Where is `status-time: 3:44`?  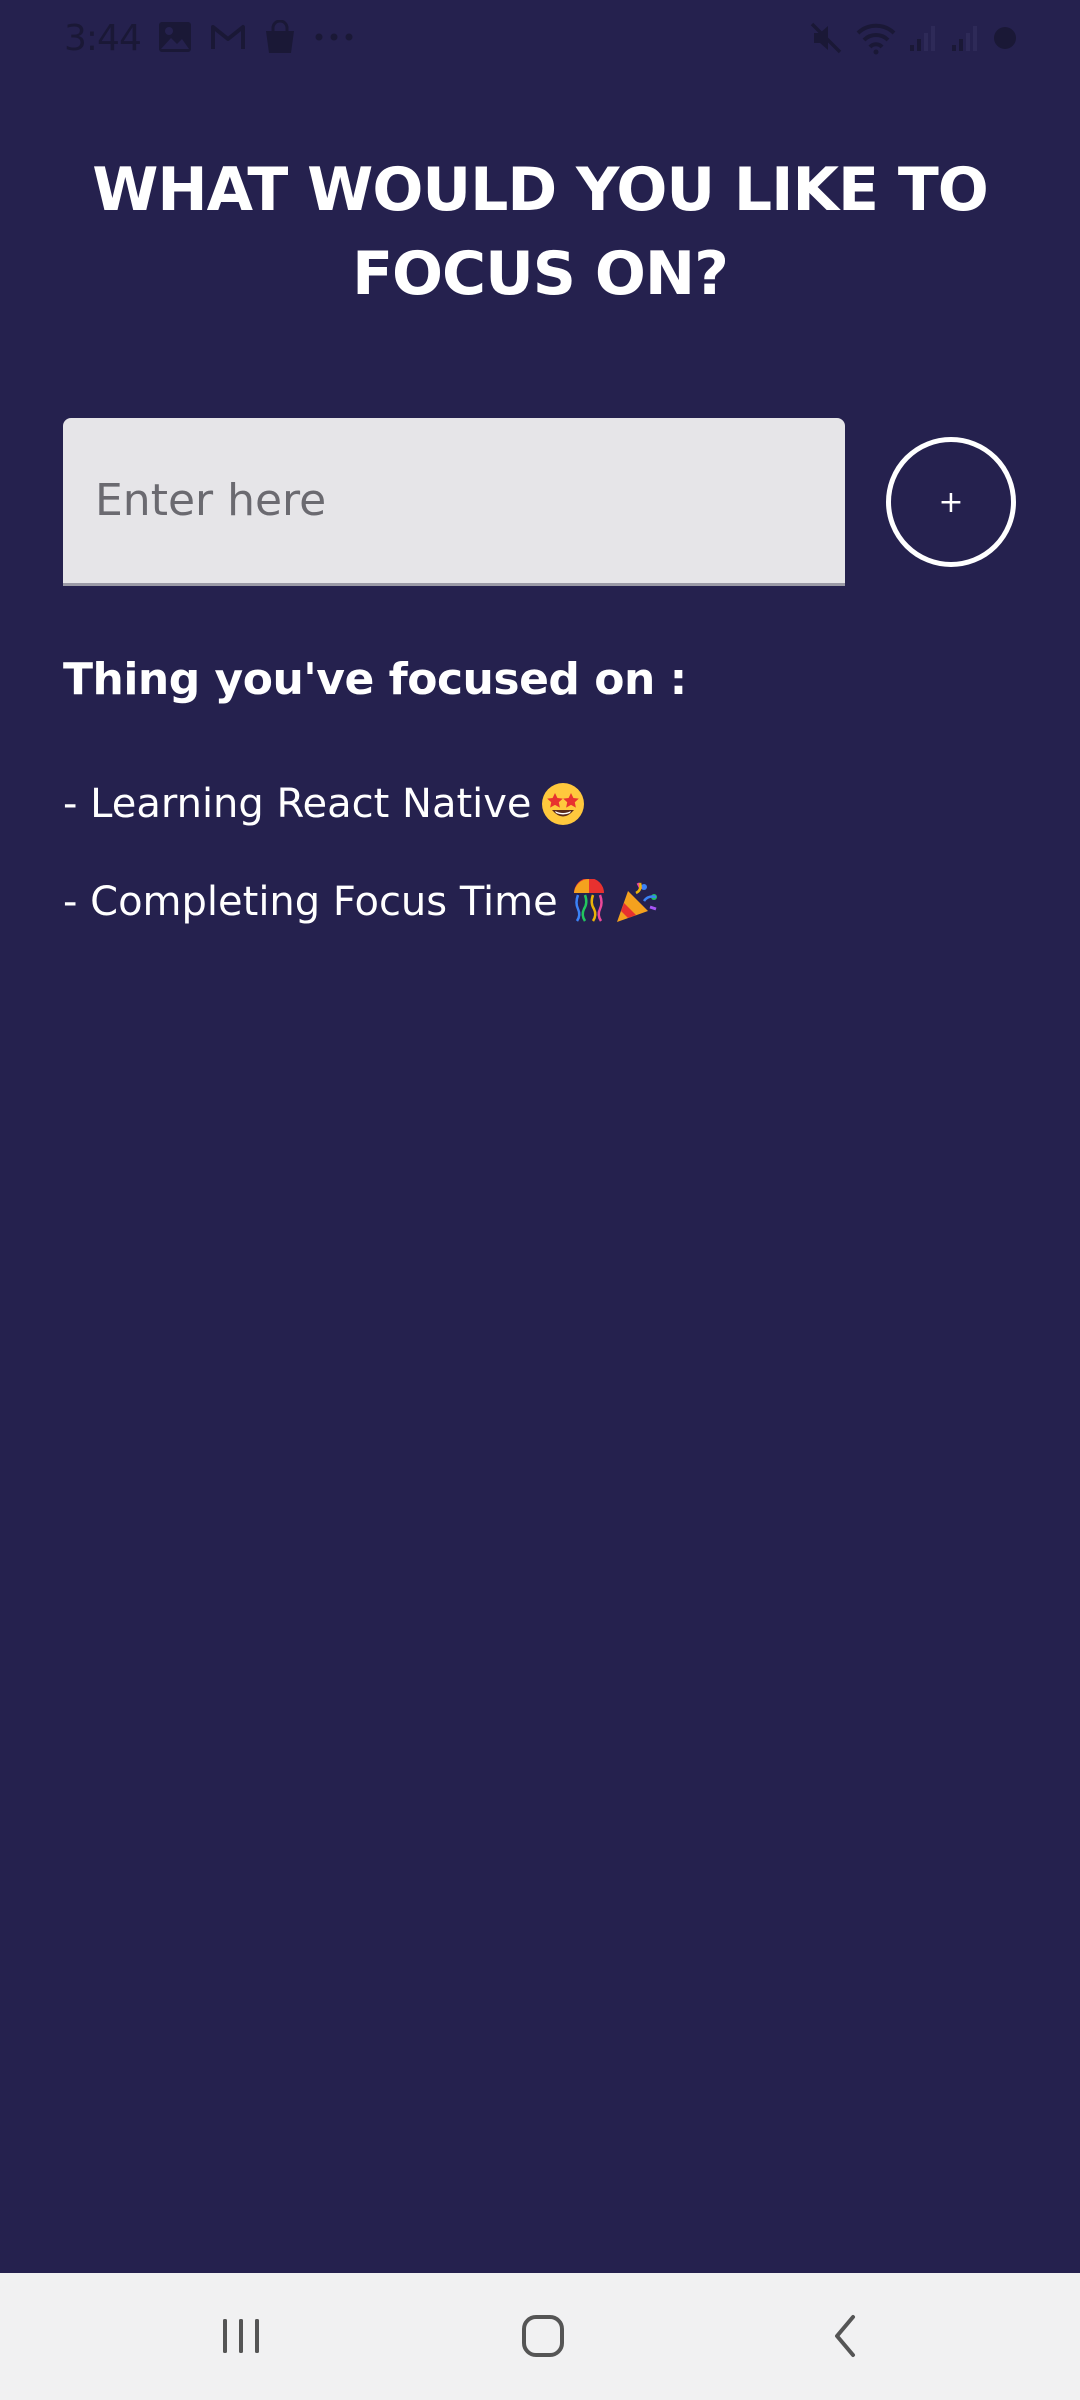 status-time: 3:44 is located at coordinates (103, 38).